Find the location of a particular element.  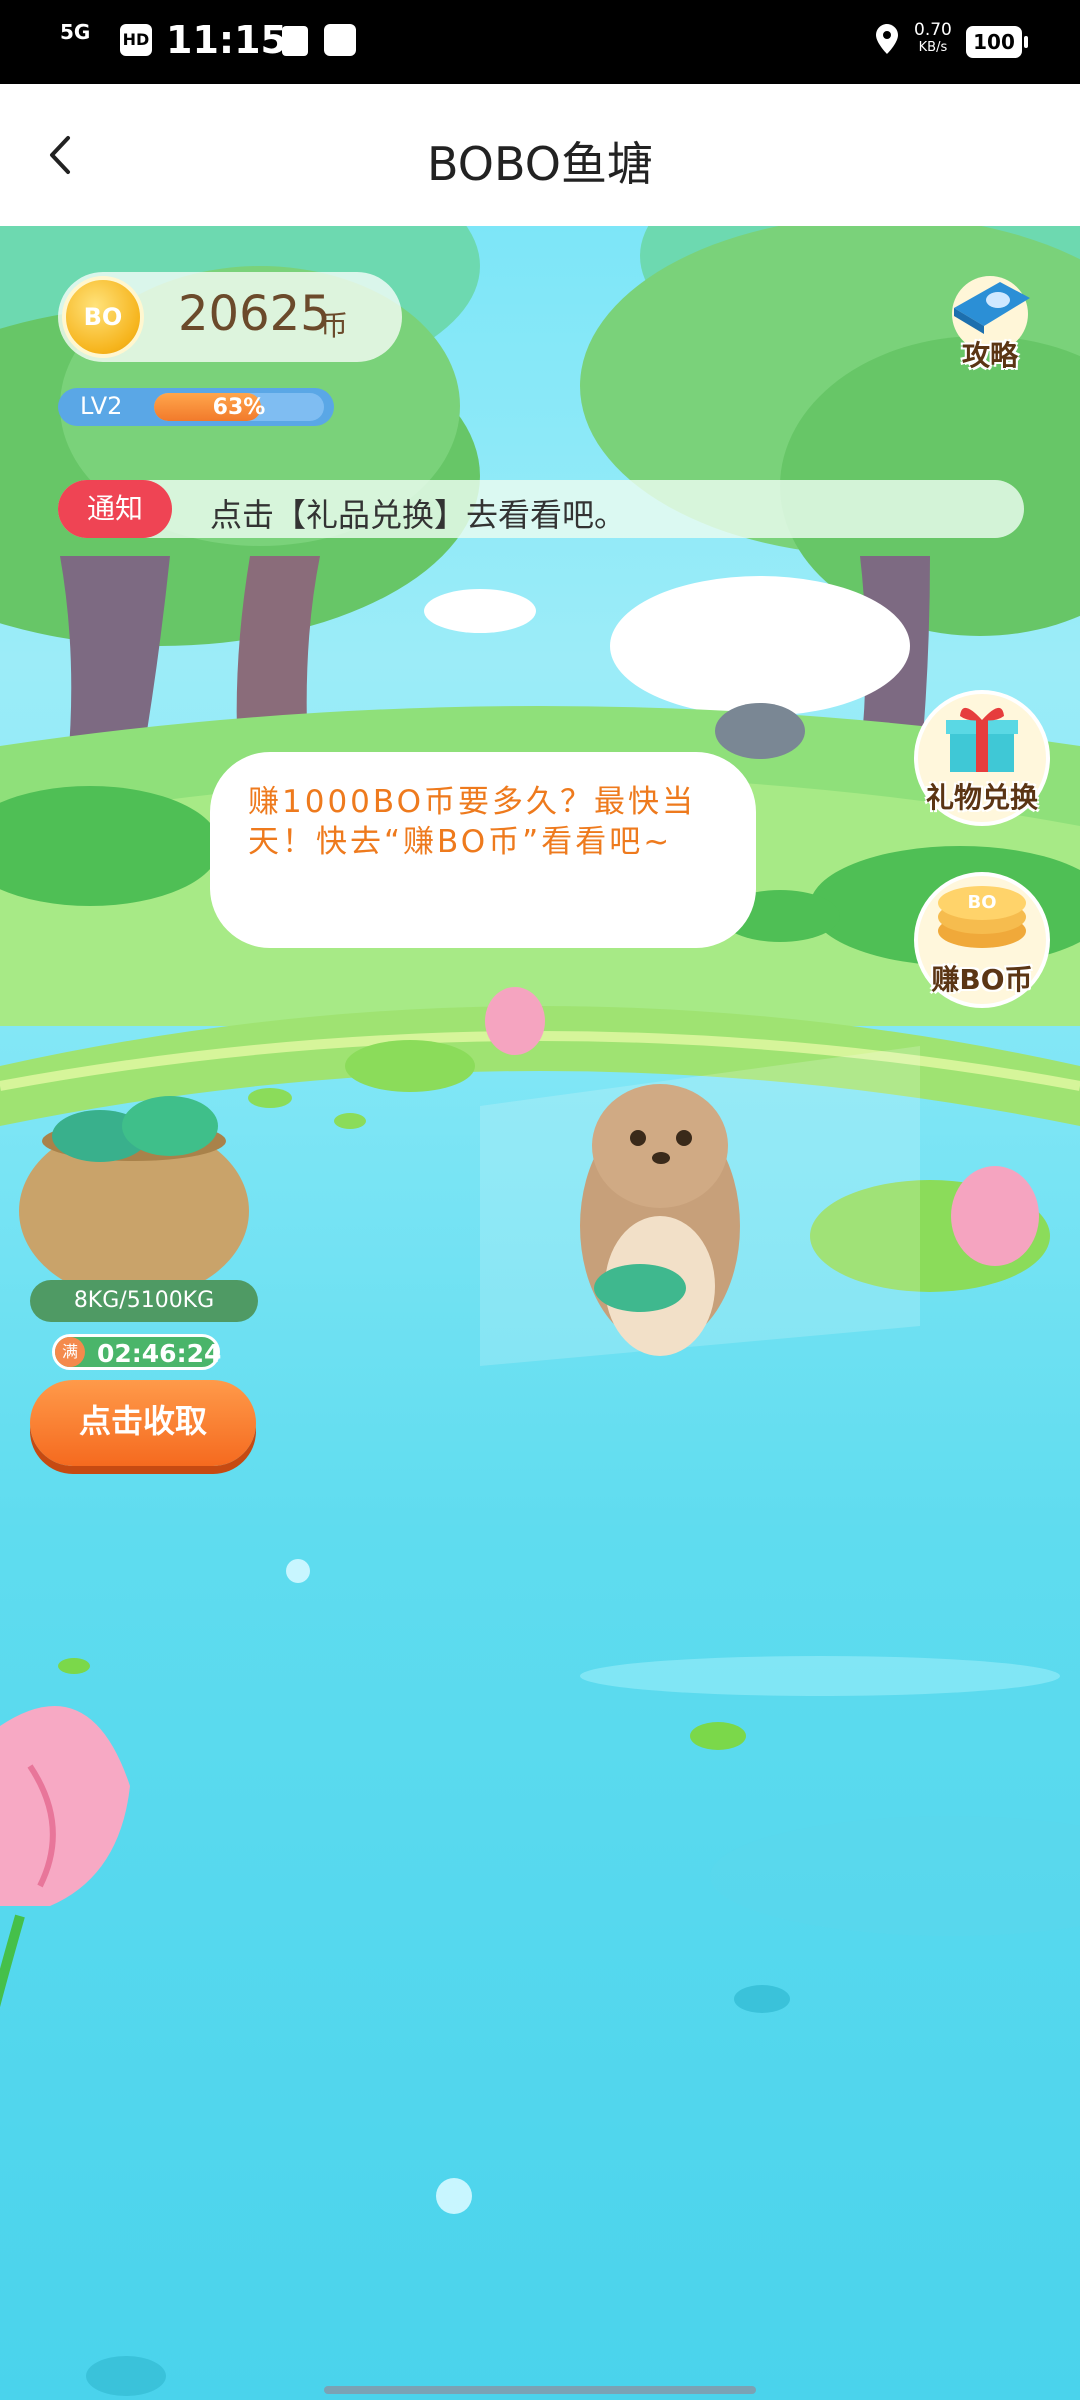

level-bar: LV2 63% is located at coordinates (196, 407).